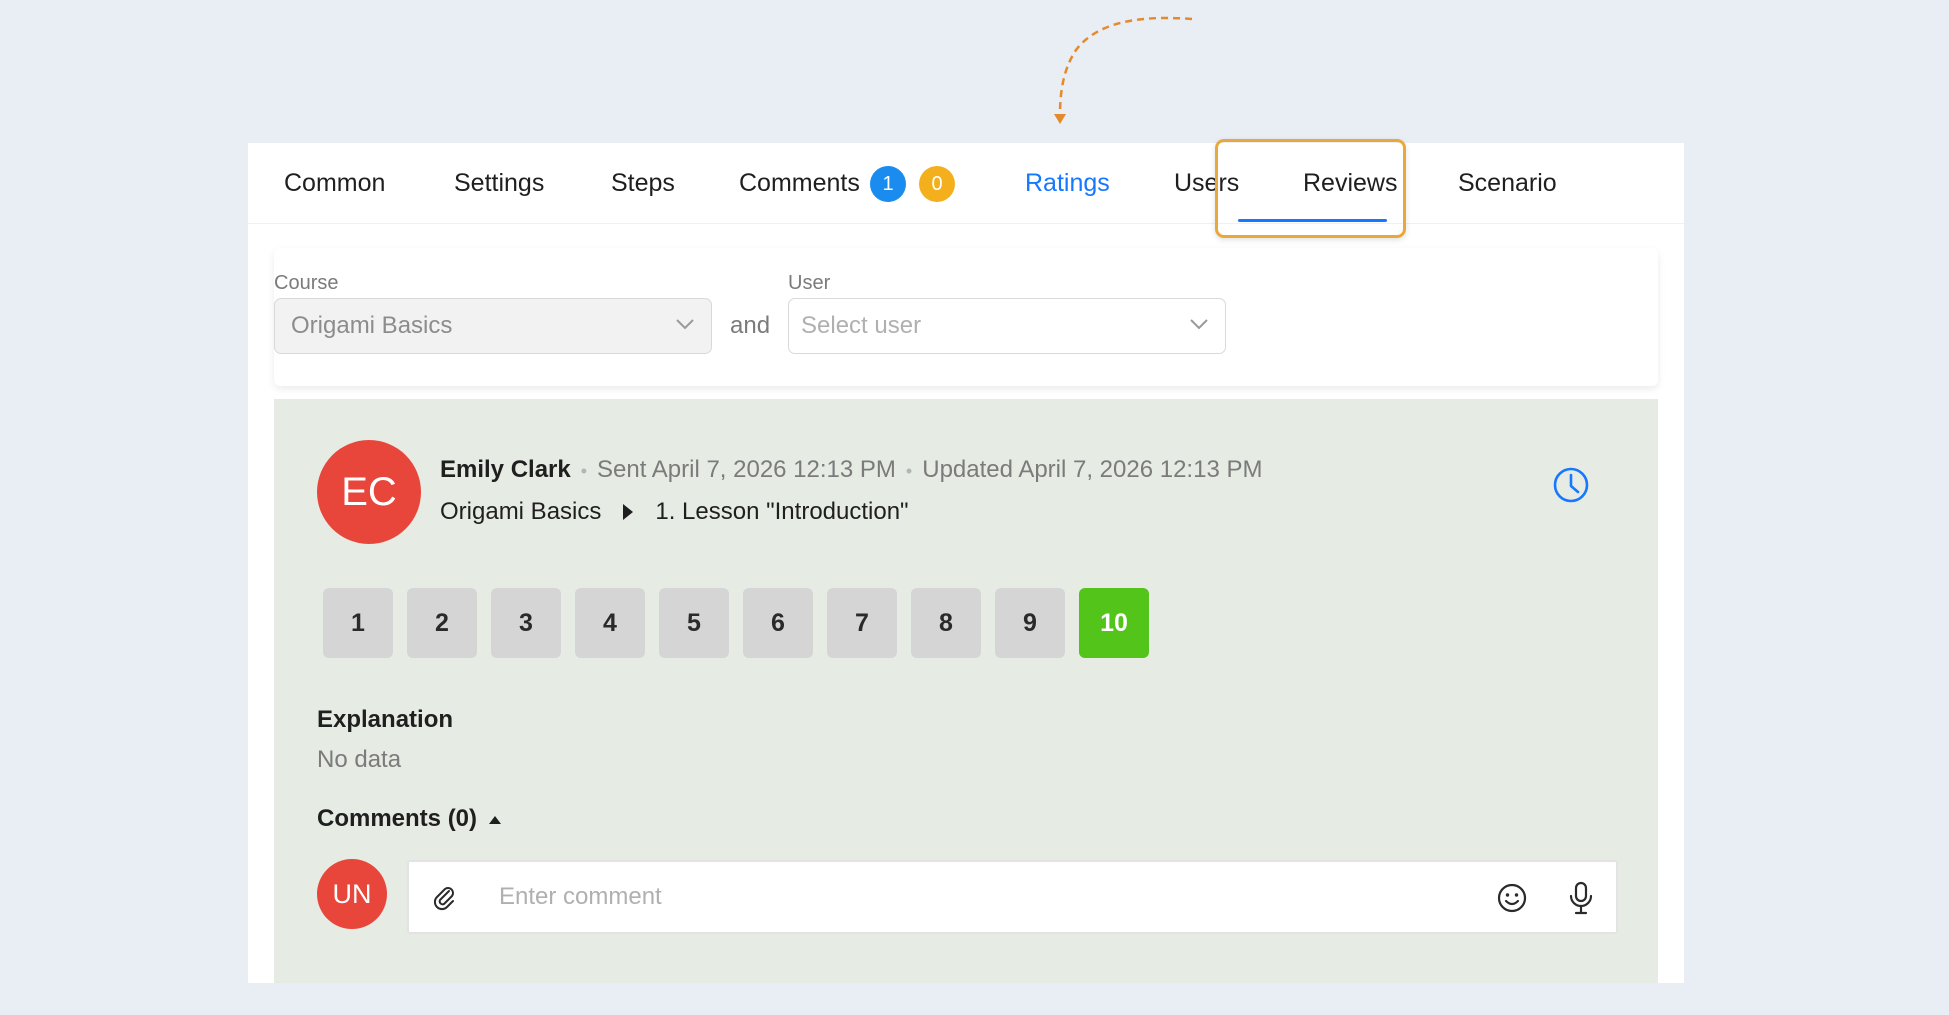  Describe the element at coordinates (499, 183) in the screenshot. I see `tab-settings: Settings` at that location.